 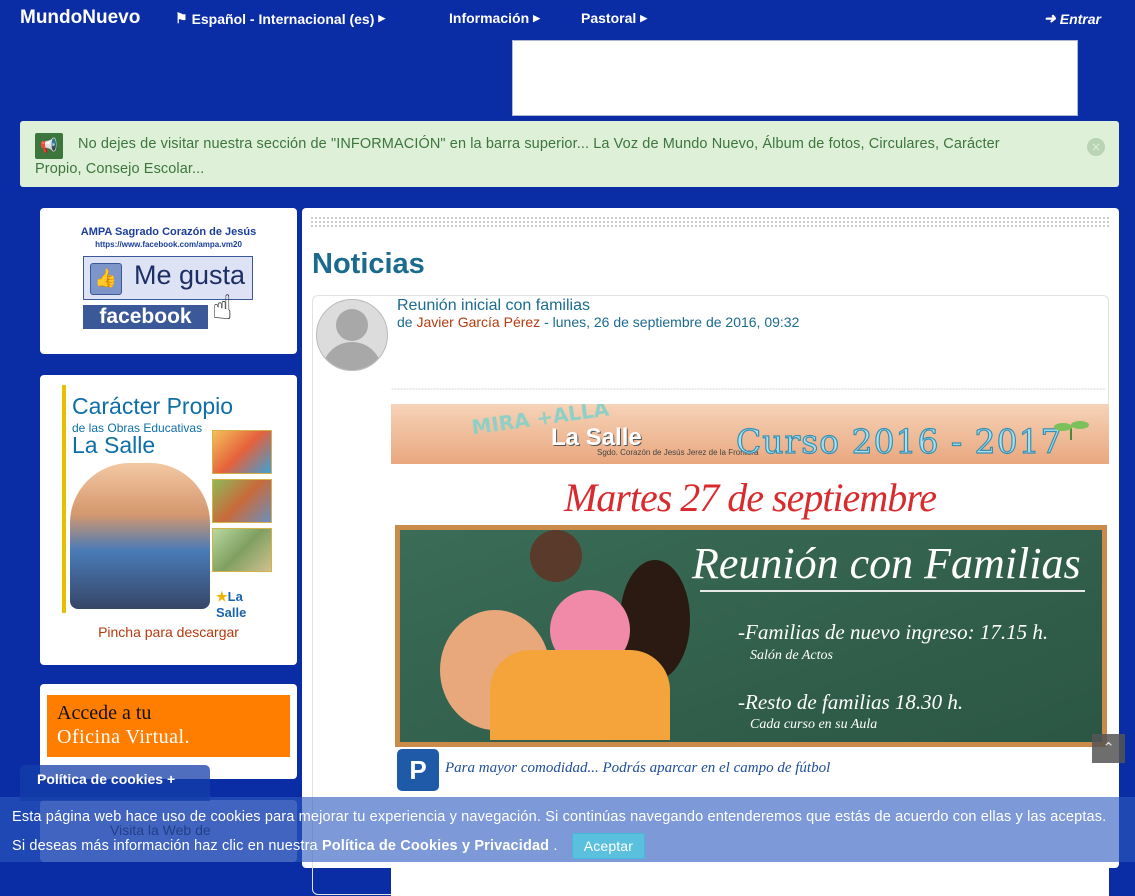 I want to click on poster-curso: Curso 2016 - 2017, so click(x=899, y=441).